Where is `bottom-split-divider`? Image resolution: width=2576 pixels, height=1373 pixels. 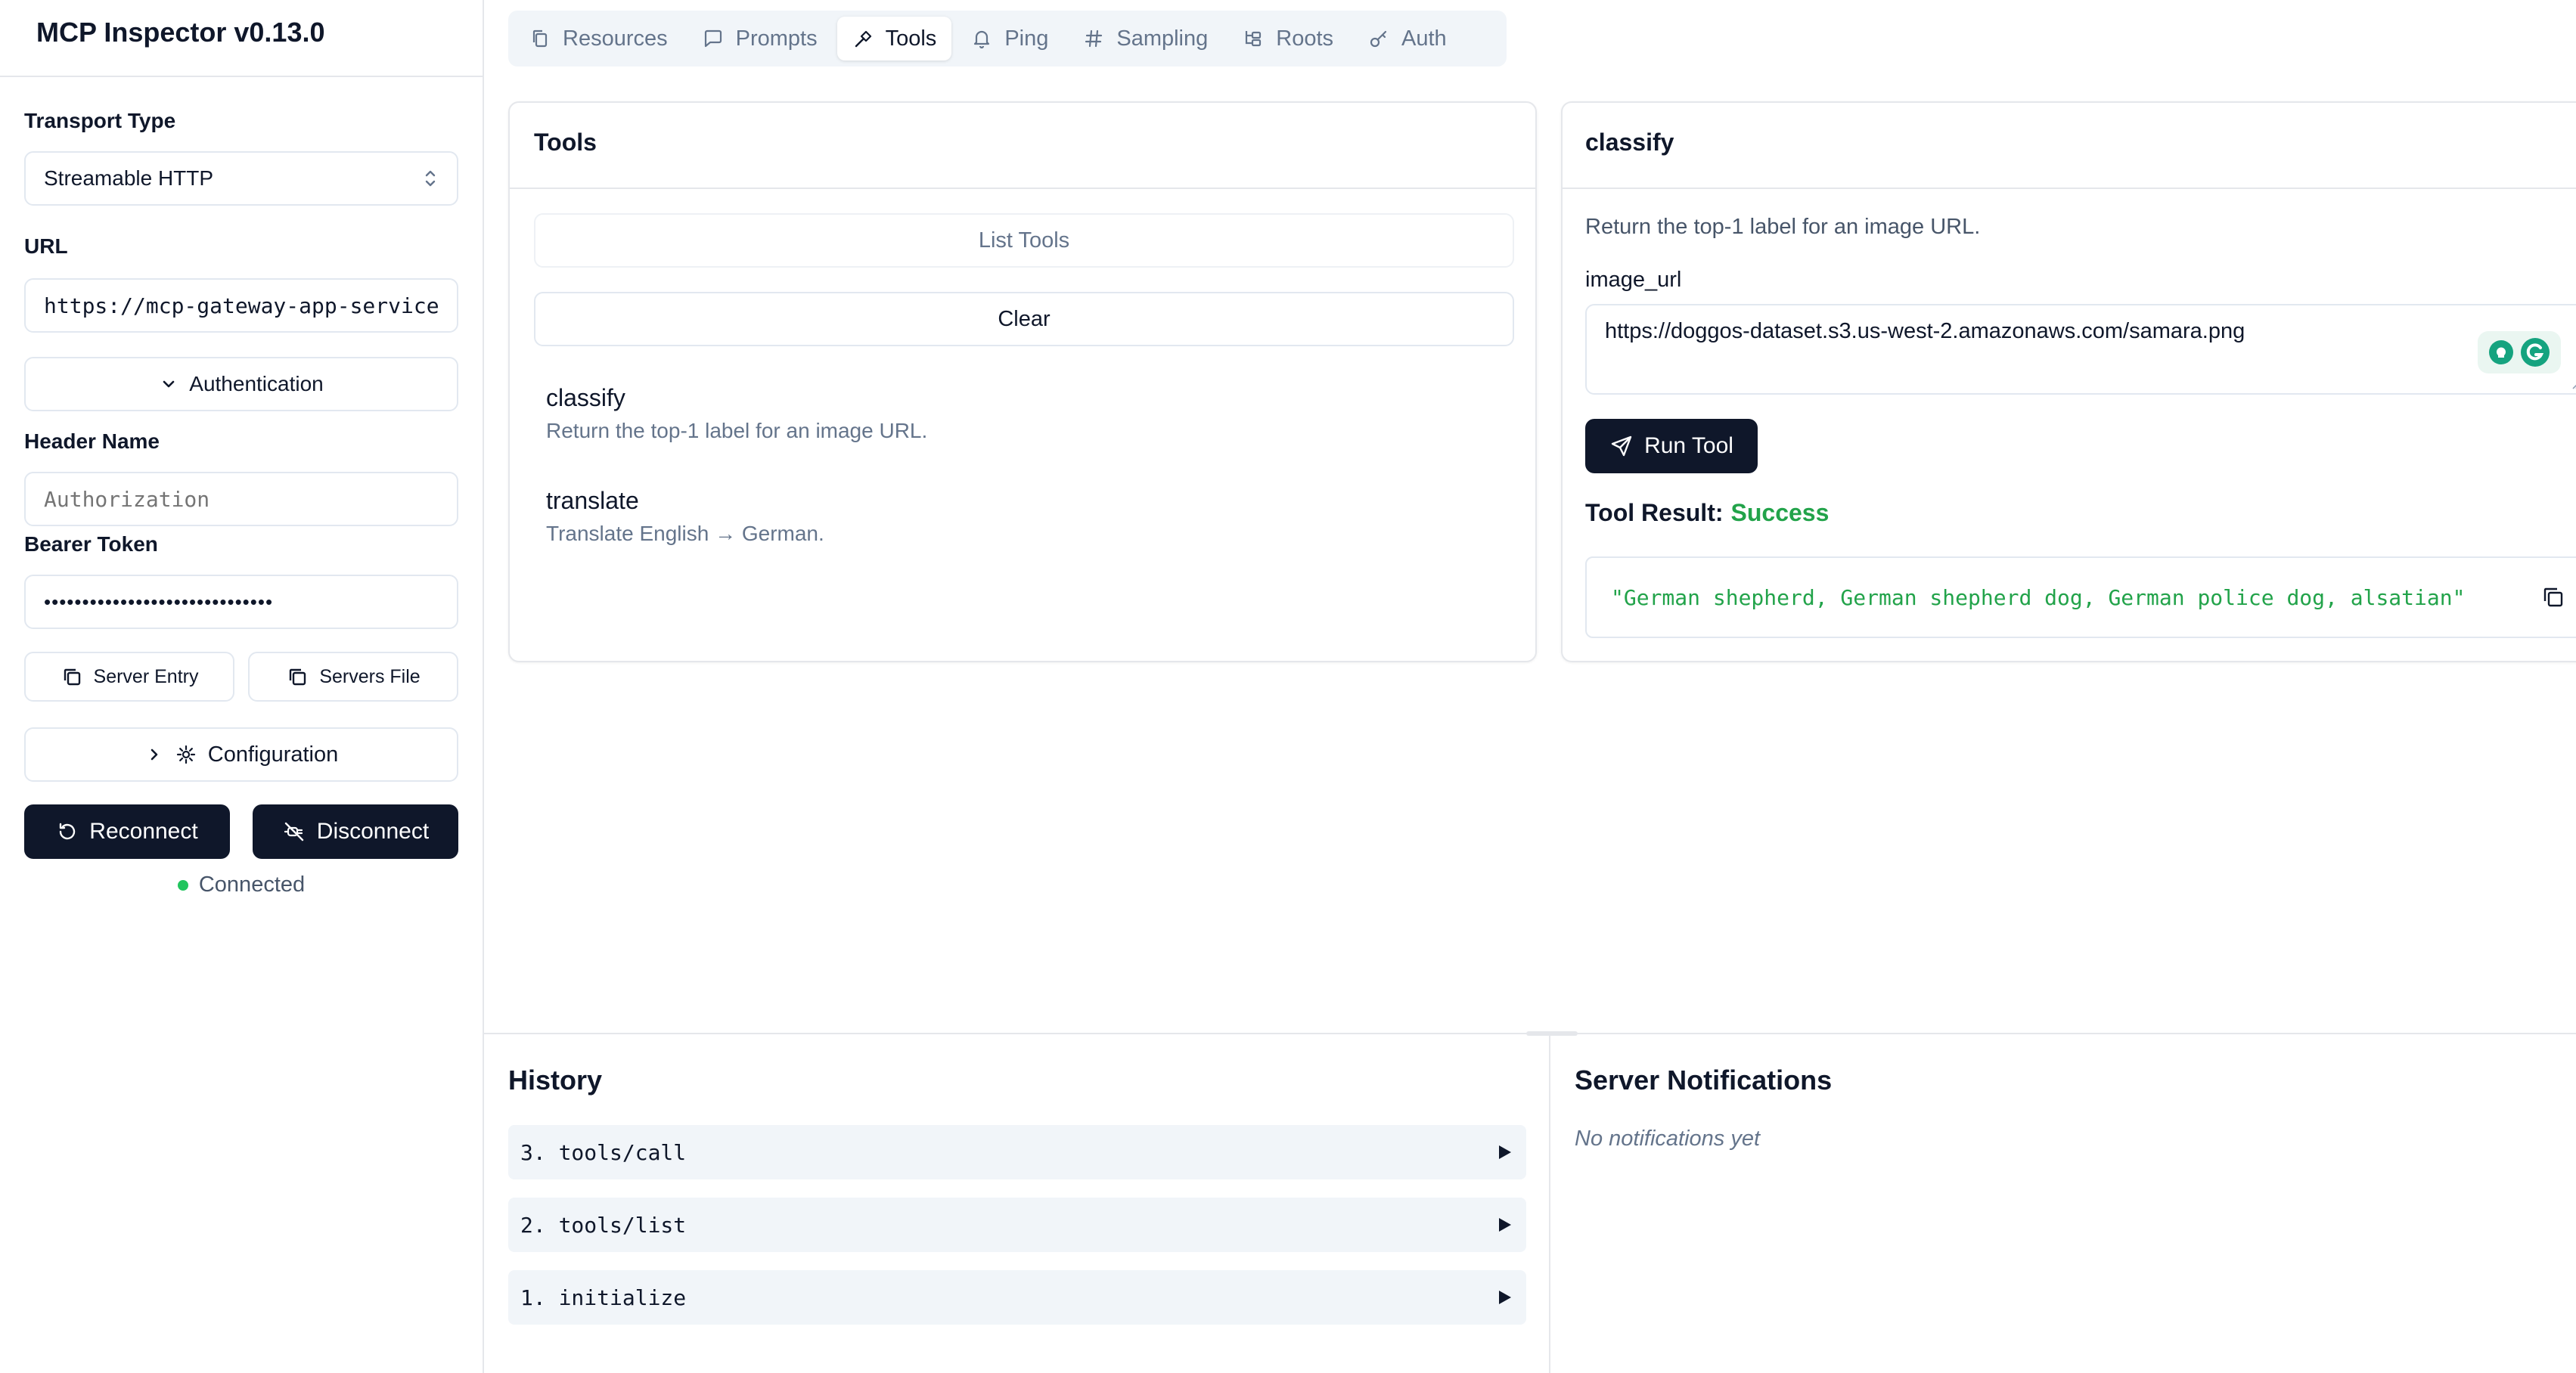 bottom-split-divider is located at coordinates (1549, 1203).